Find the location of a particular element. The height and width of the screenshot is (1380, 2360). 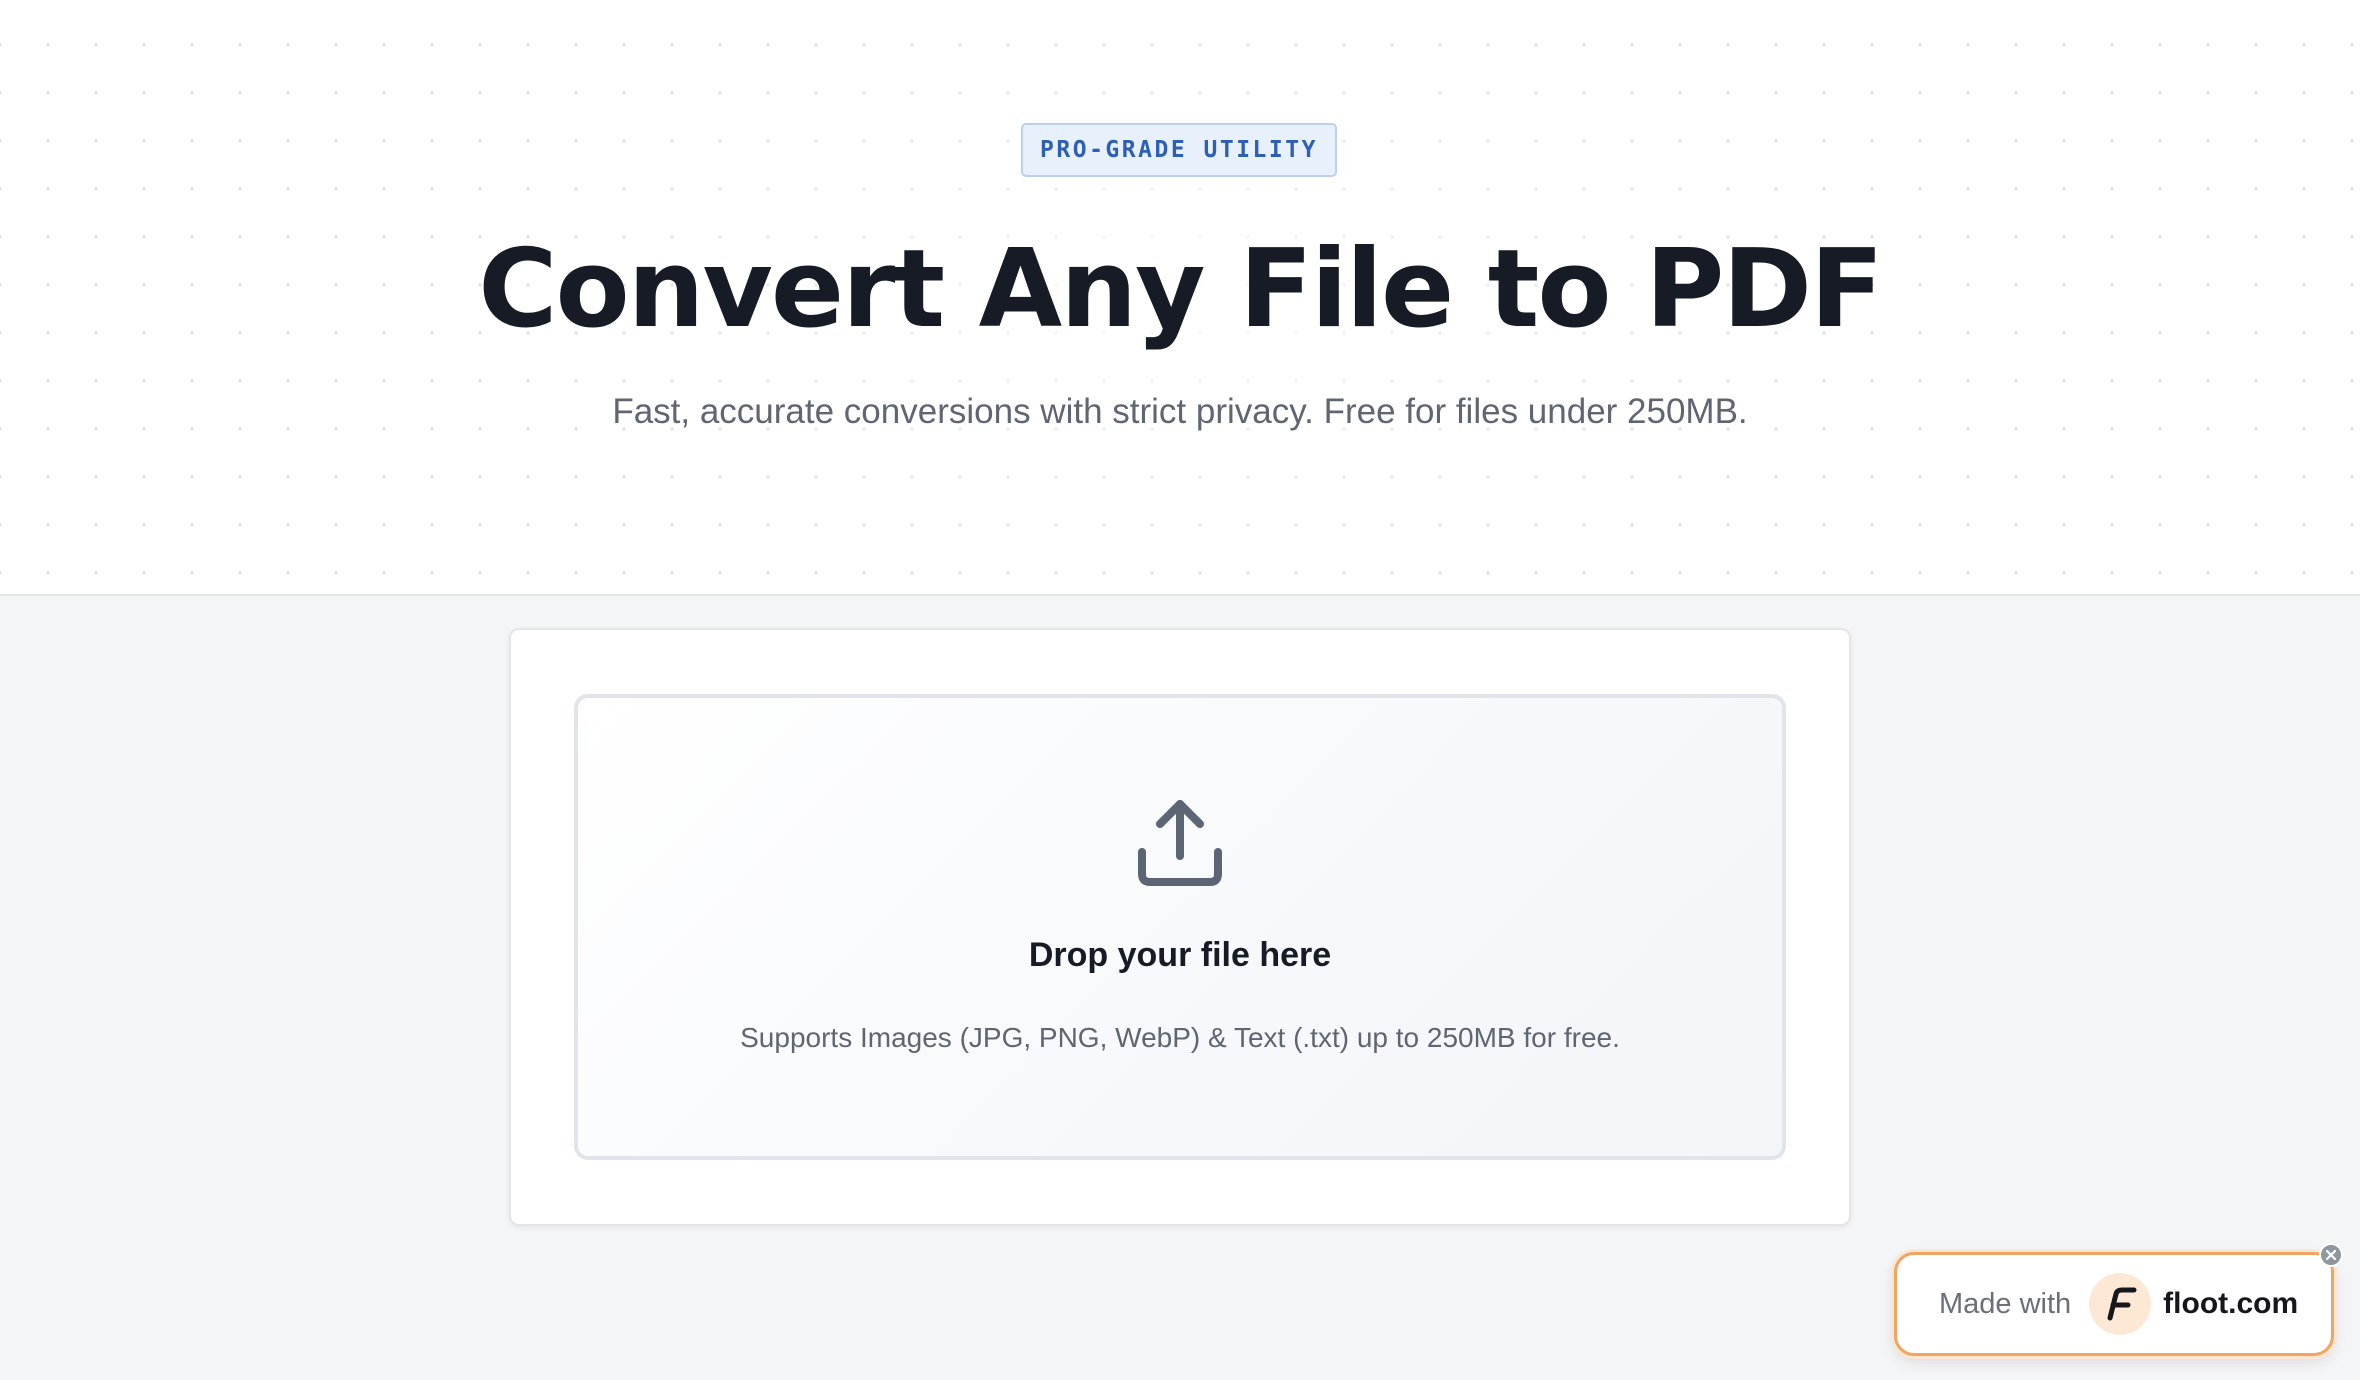

floot-domain-link: floot.com is located at coordinates (2231, 1303).